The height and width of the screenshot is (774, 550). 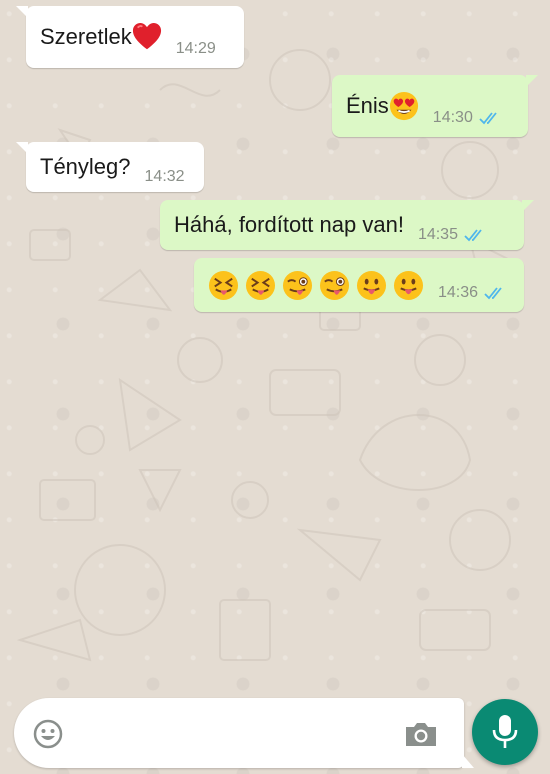 I want to click on message-composer, so click(x=244, y=733).